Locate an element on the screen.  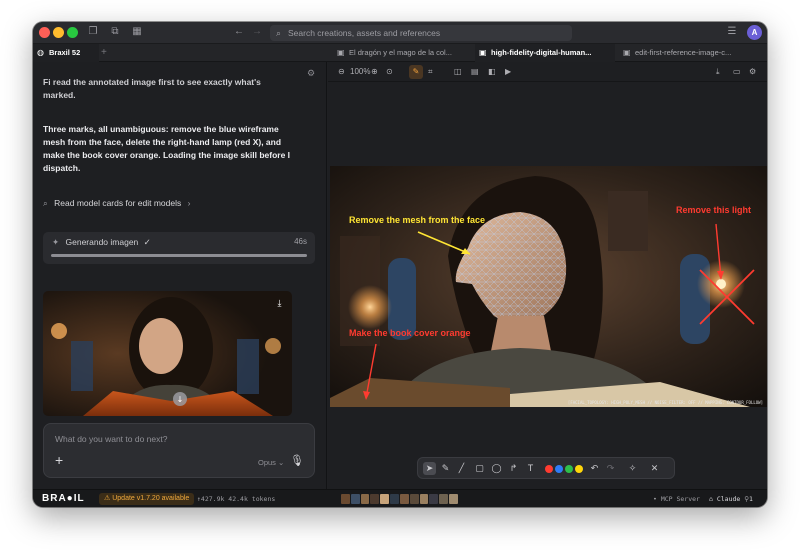
color-red-swatch is located at coordinates (549, 469).